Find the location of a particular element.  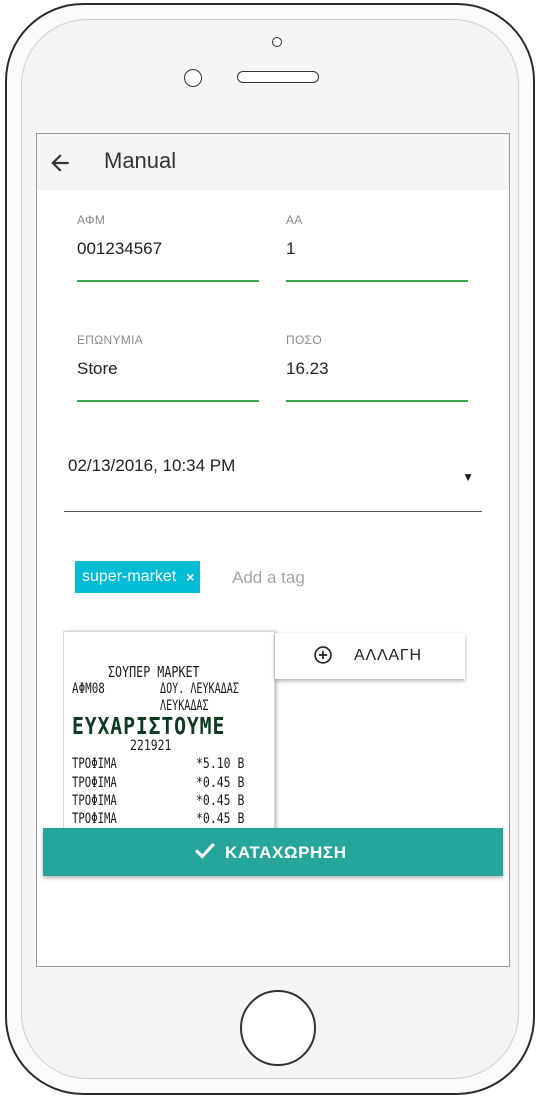

aa-field: ΑΑ 1 is located at coordinates (377, 247).